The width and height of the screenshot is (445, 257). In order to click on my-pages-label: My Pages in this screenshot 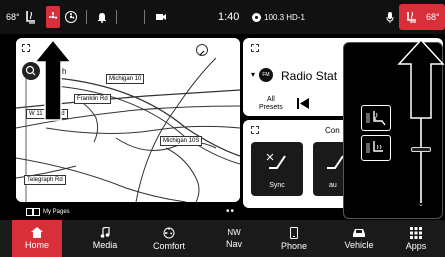, I will do `click(56, 212)`.